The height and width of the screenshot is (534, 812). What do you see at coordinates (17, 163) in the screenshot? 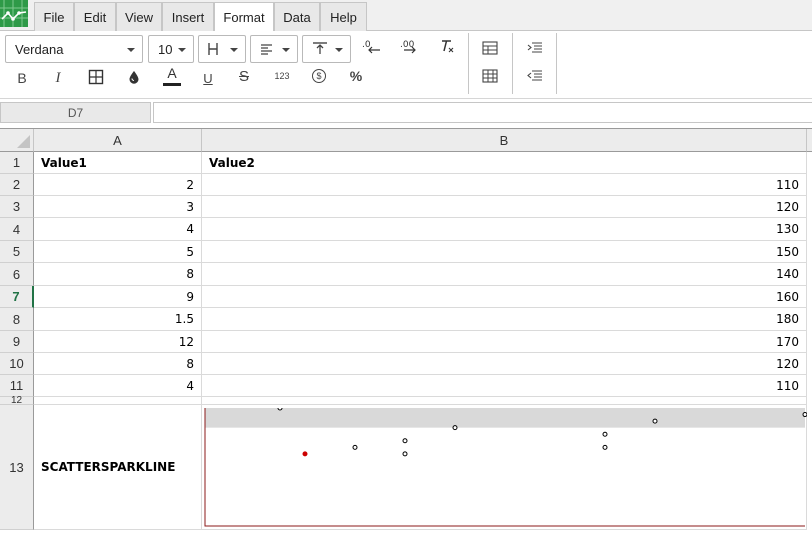
I see `row-header-1: 1` at bounding box center [17, 163].